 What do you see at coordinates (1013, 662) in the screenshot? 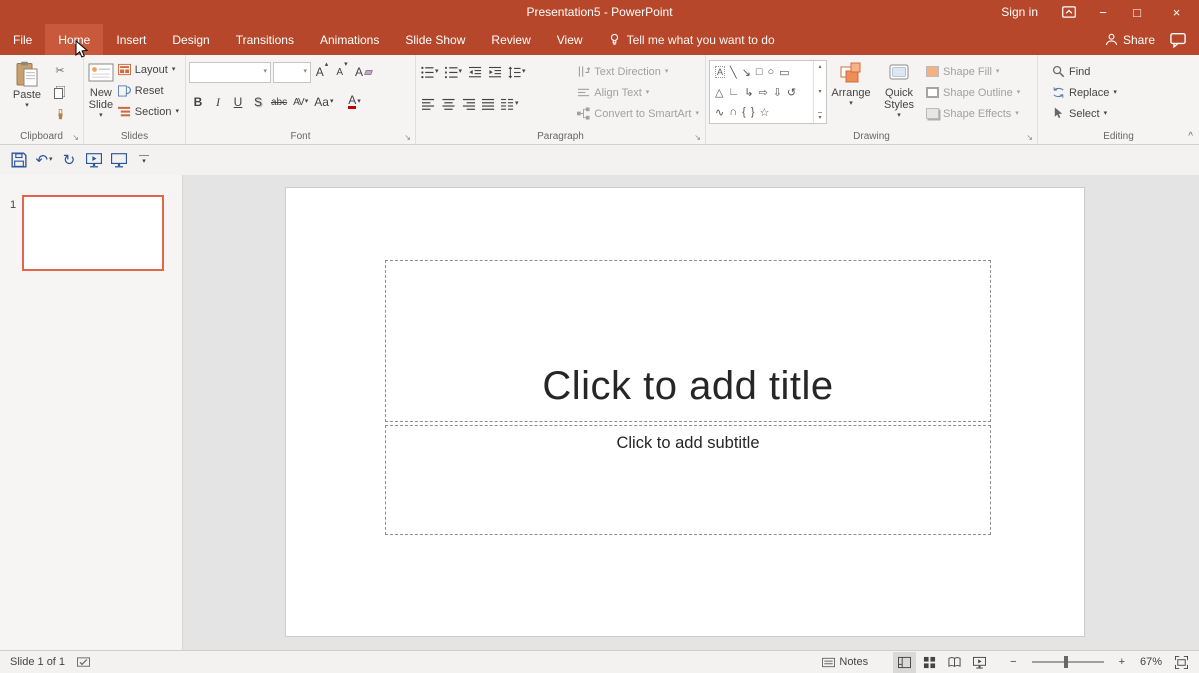
I see `zoom-out-button: −` at bounding box center [1013, 662].